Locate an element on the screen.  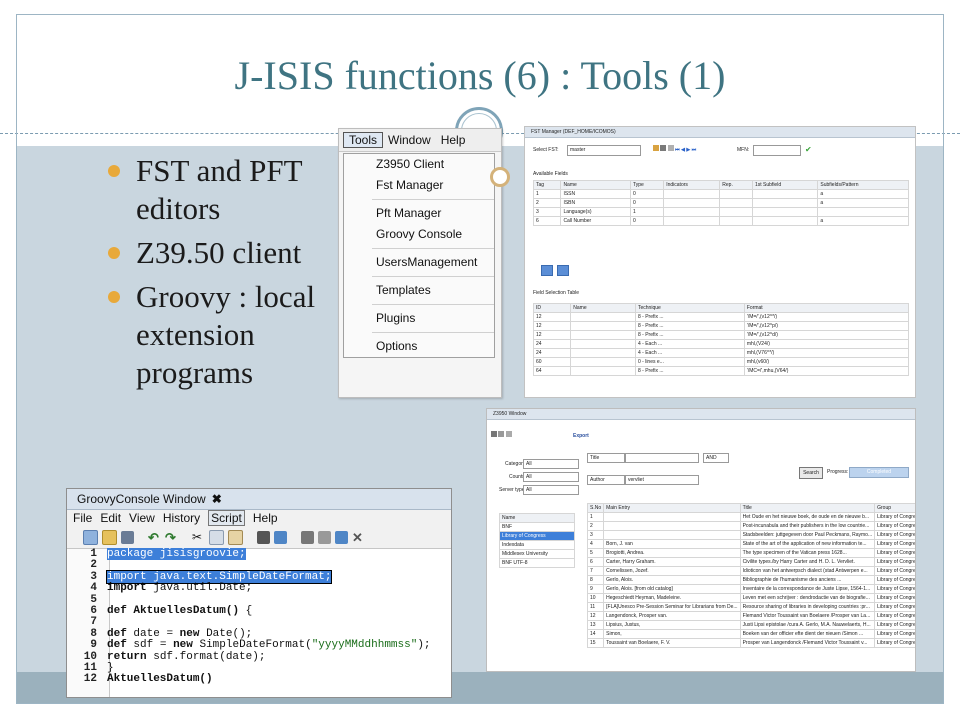
column-header: Tag is located at coordinates (547, 185).